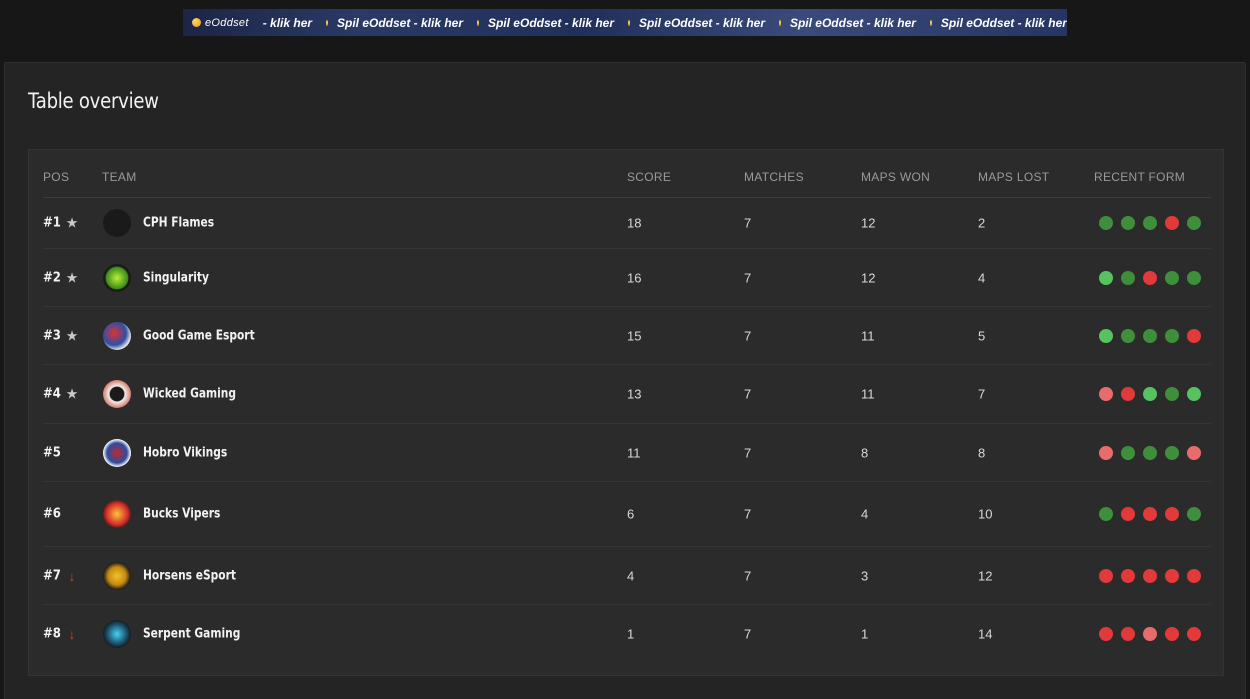  Describe the element at coordinates (982, 452) in the screenshot. I see `maps-lost: 8` at that location.